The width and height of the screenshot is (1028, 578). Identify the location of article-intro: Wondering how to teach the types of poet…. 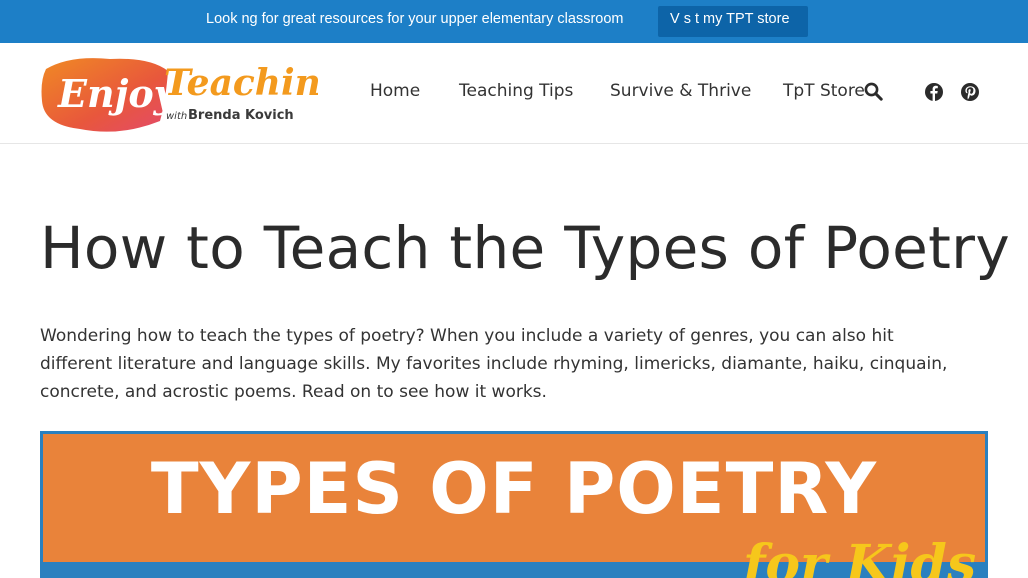
(494, 364).